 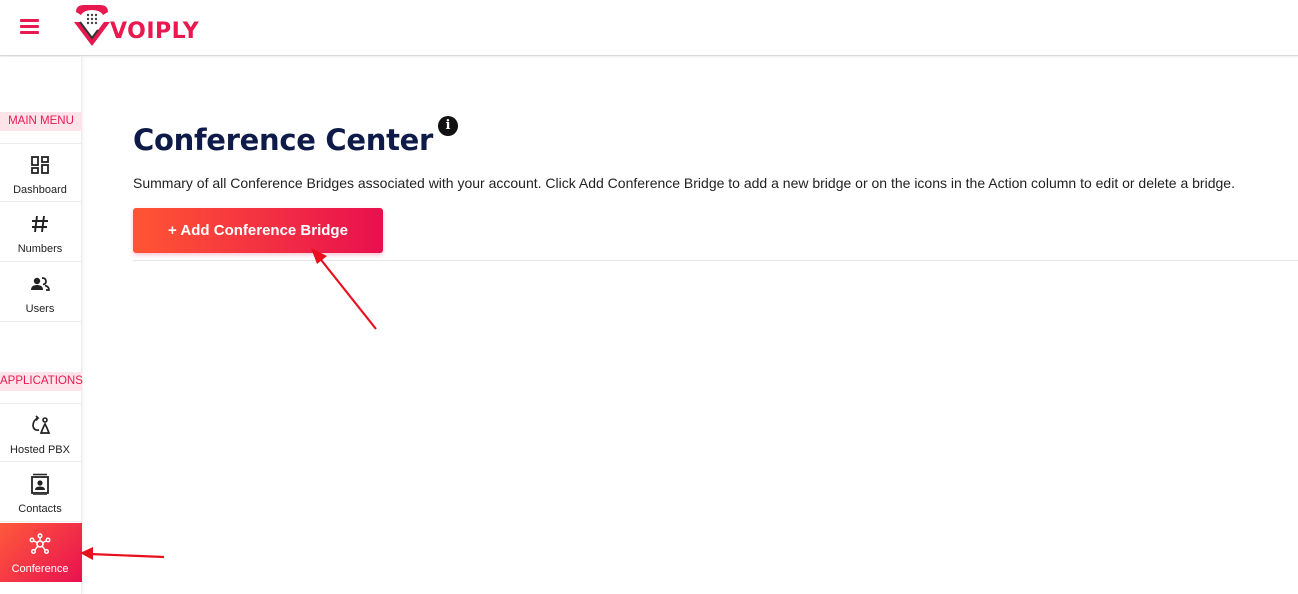 I want to click on voiply-logo: VOIPLY, so click(x=135, y=26).